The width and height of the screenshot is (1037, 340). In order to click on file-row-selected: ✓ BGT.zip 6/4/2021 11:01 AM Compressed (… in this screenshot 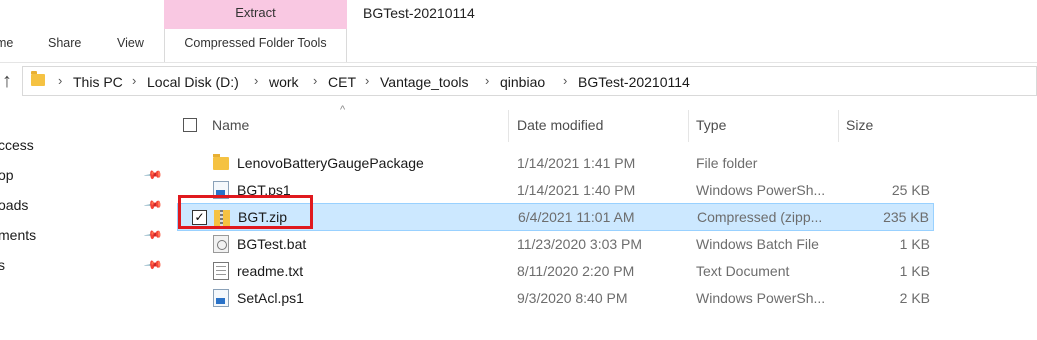, I will do `click(555, 217)`.